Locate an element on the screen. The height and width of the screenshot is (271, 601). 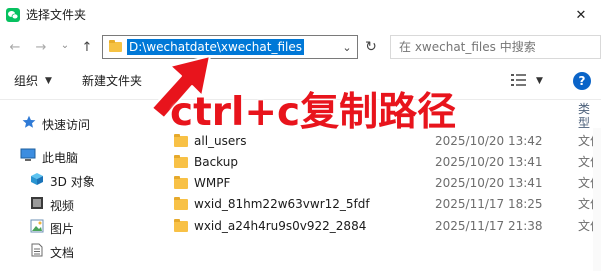
file-name: wxid_a24h4ru9s0v922_2884 is located at coordinates (280, 226).